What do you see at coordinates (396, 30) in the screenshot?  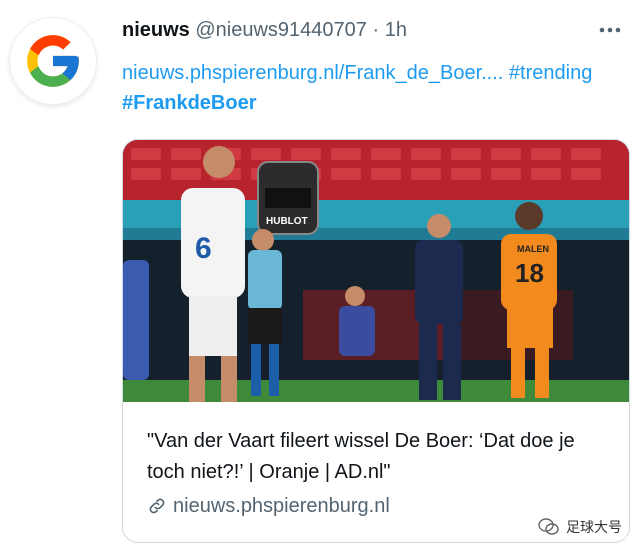 I see `tweet-time: 1h` at bounding box center [396, 30].